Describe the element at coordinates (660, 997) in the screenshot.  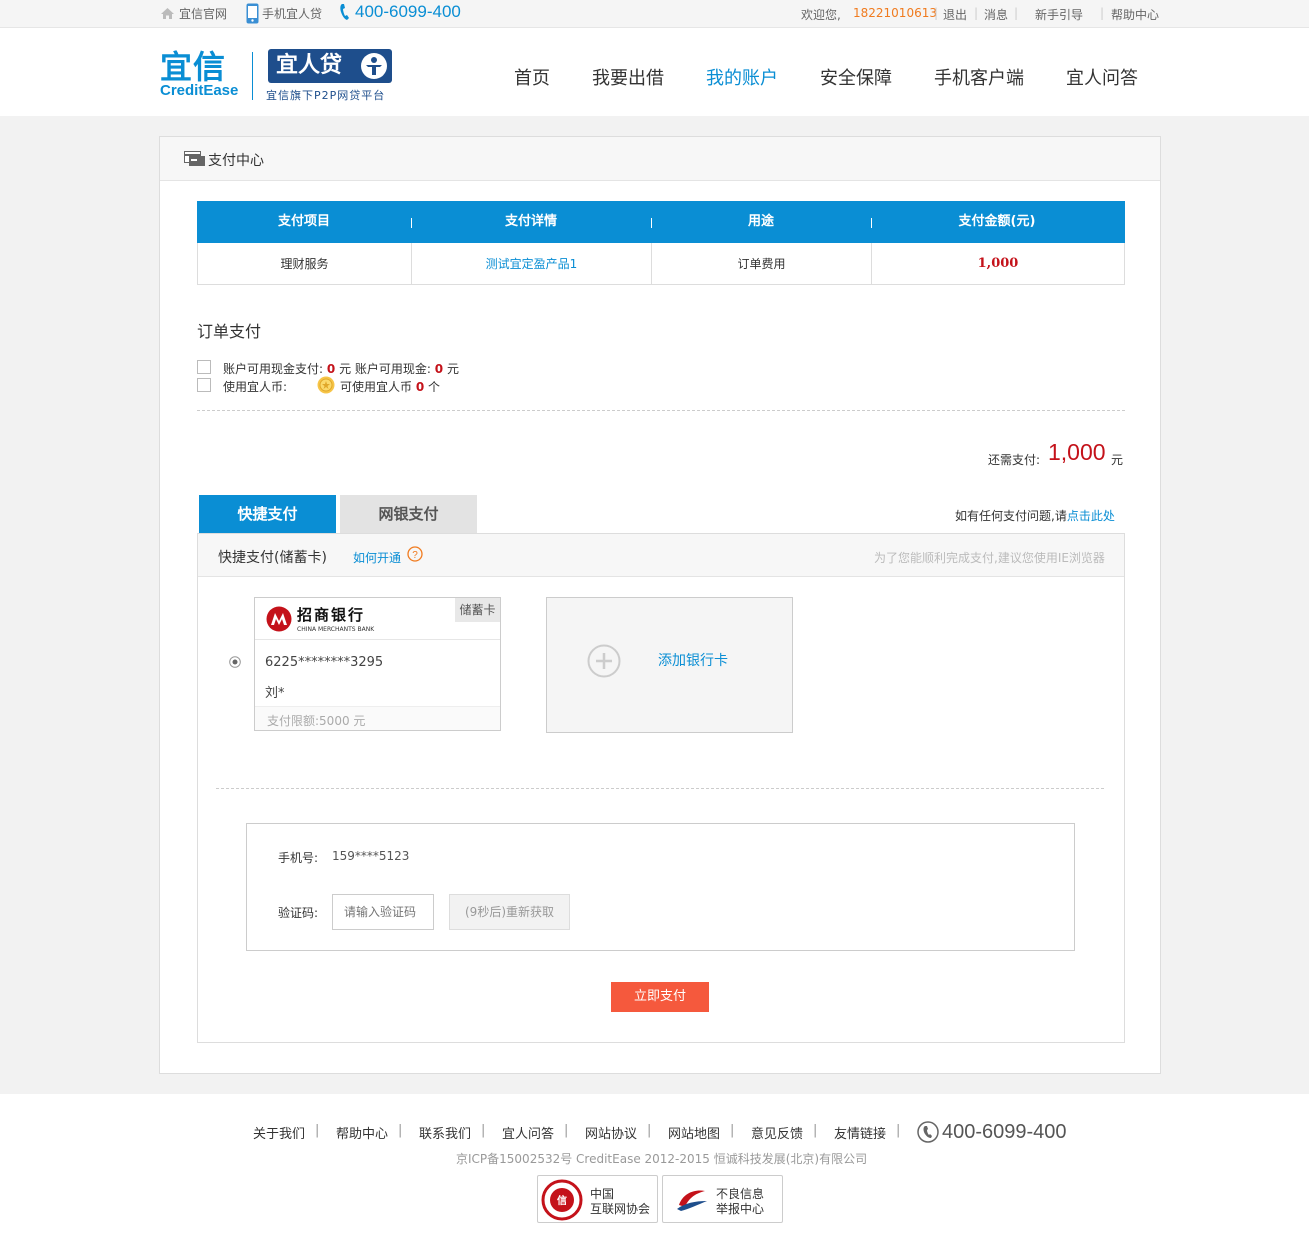
I see `pay-now-button: 立即支付` at that location.